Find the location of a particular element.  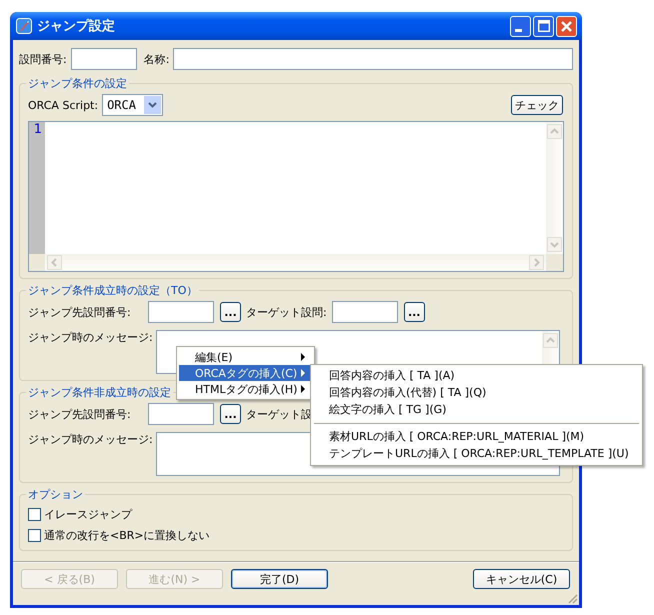

resize-grip-icon is located at coordinates (572, 598).